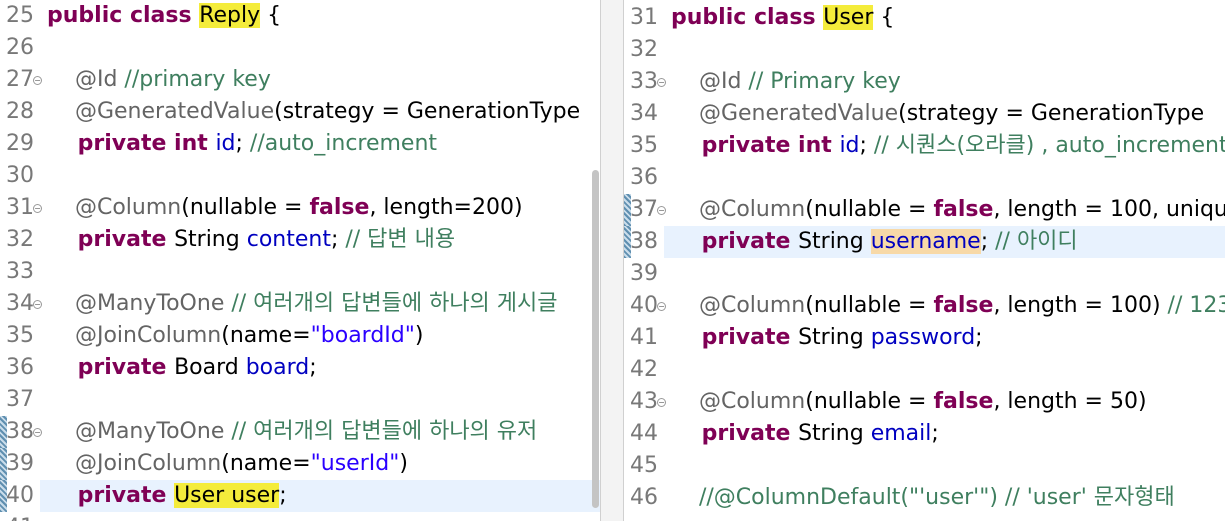 The image size is (1225, 521). I want to click on code-line: 39 @JoinColumn(name="userId"), so click(300, 464).